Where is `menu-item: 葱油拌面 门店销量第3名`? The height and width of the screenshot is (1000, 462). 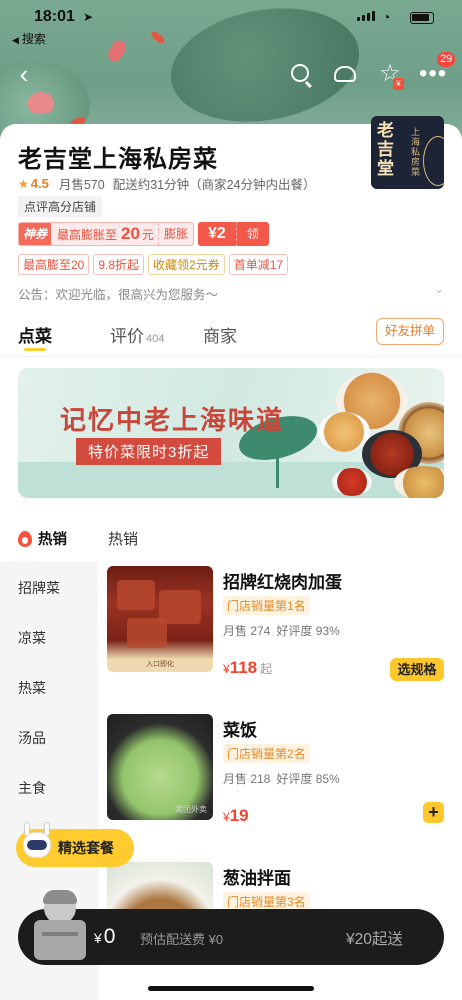
menu-item: 葱油拌面 门店销量第3名 is located at coordinates (279, 886).